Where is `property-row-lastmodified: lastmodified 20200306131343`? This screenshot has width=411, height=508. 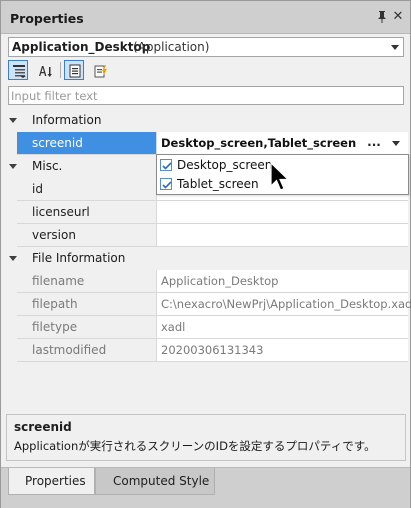 property-row-lastmodified: lastmodified 20200306131343 is located at coordinates (206, 350).